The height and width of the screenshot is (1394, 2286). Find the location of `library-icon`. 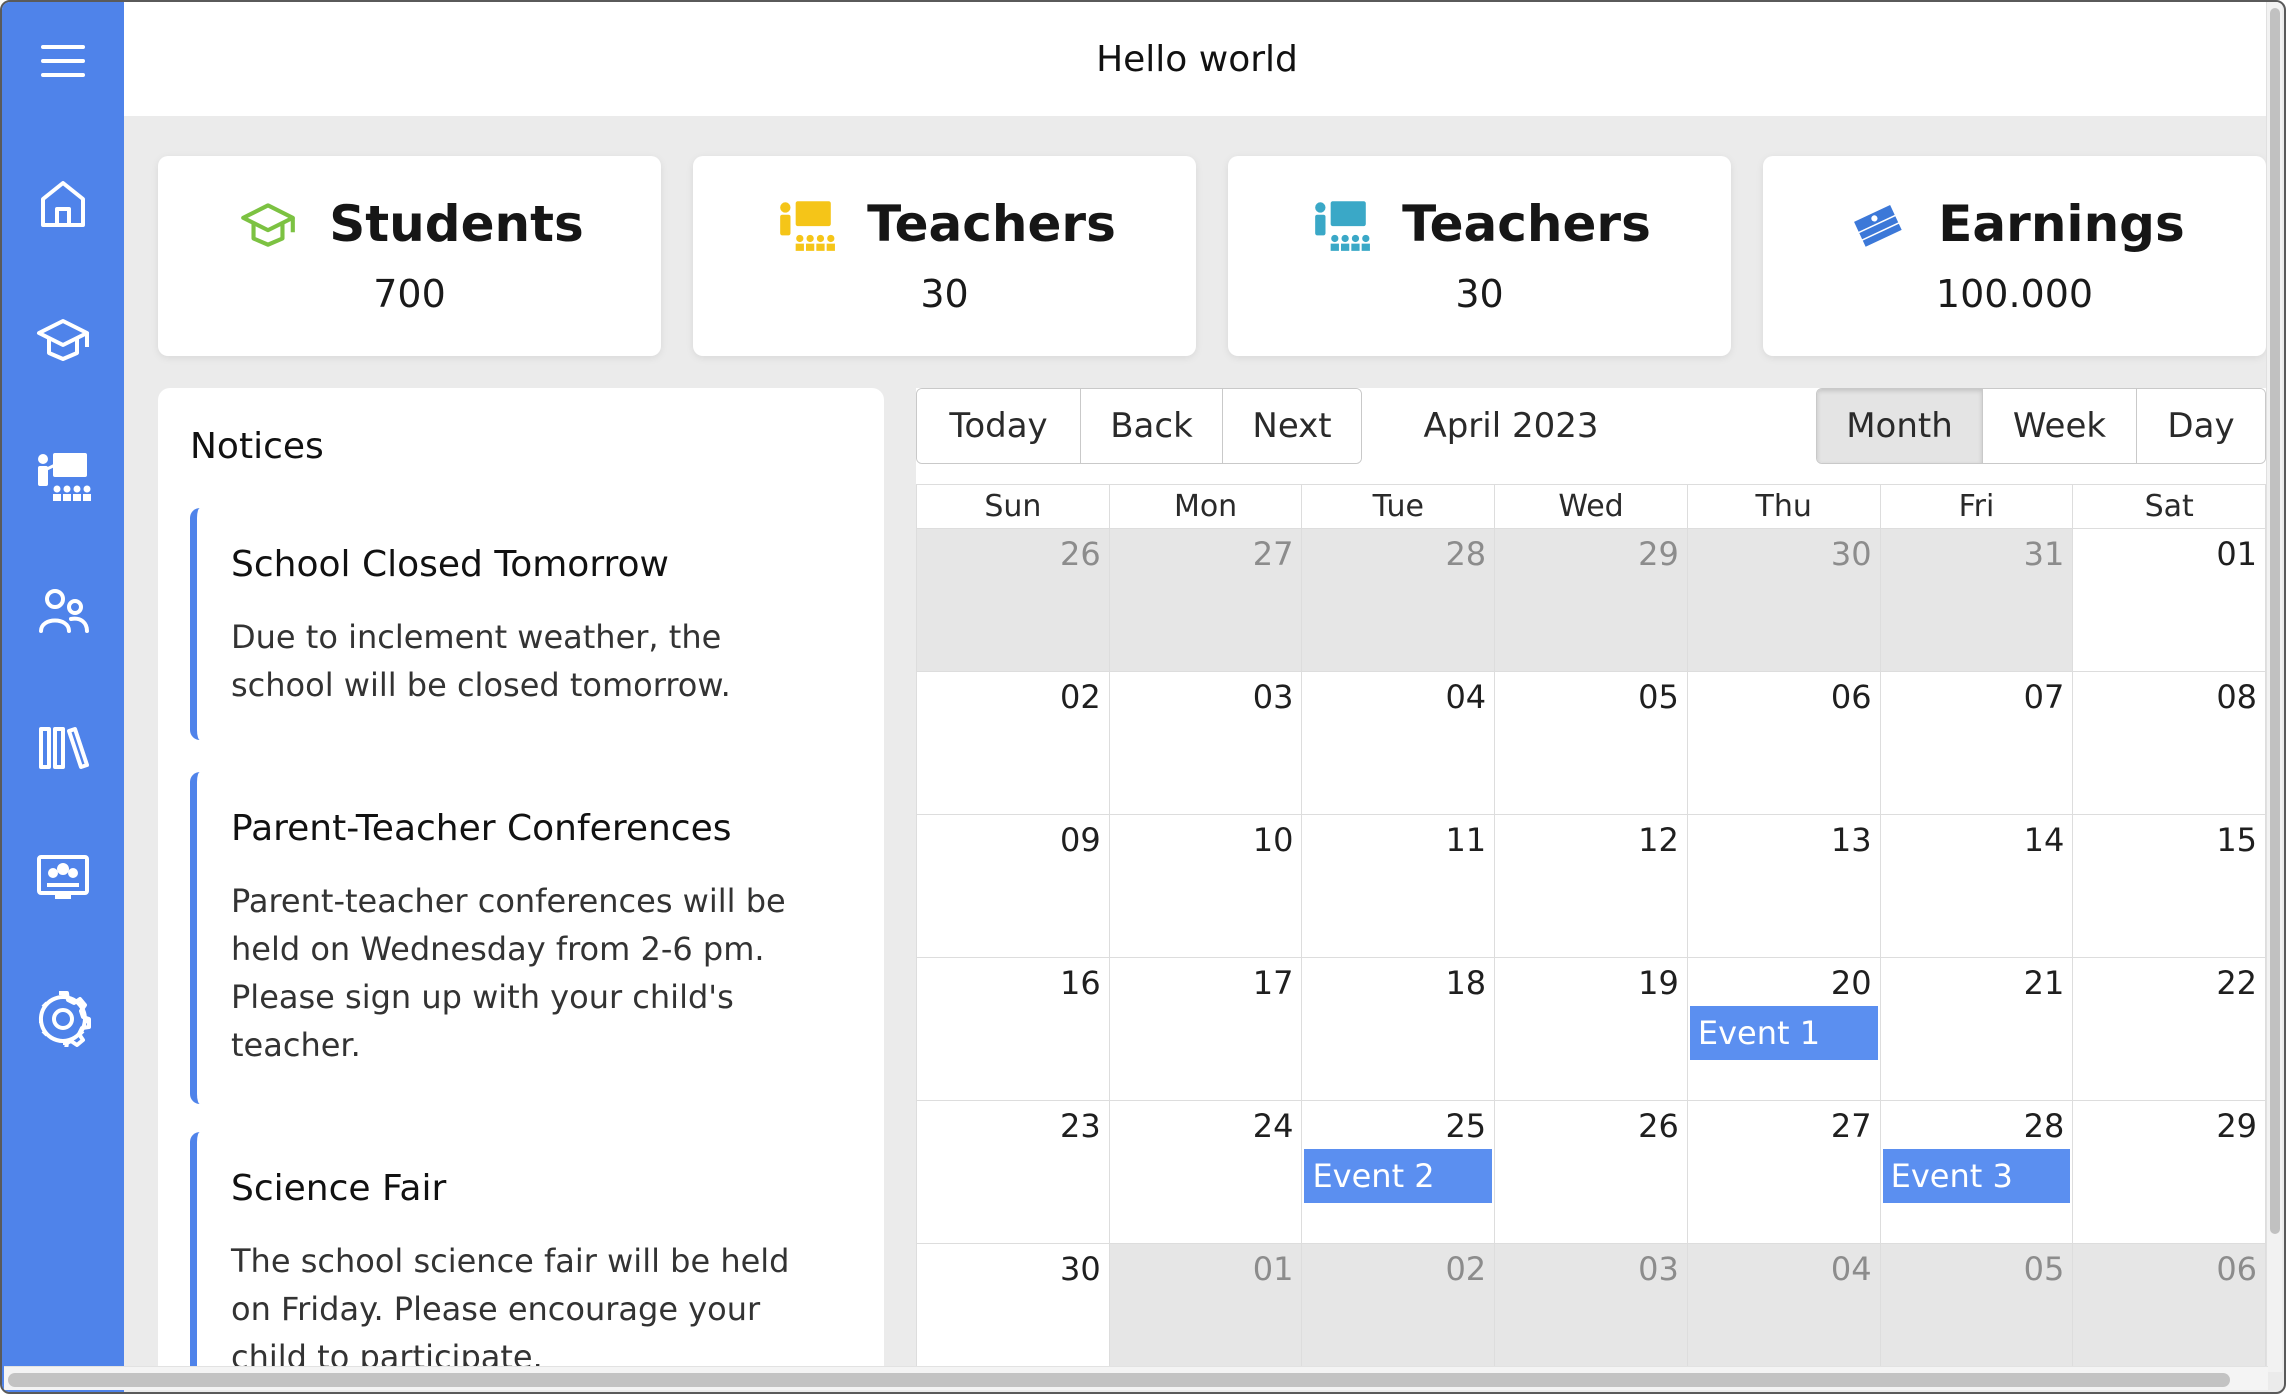

library-icon is located at coordinates (63, 747).